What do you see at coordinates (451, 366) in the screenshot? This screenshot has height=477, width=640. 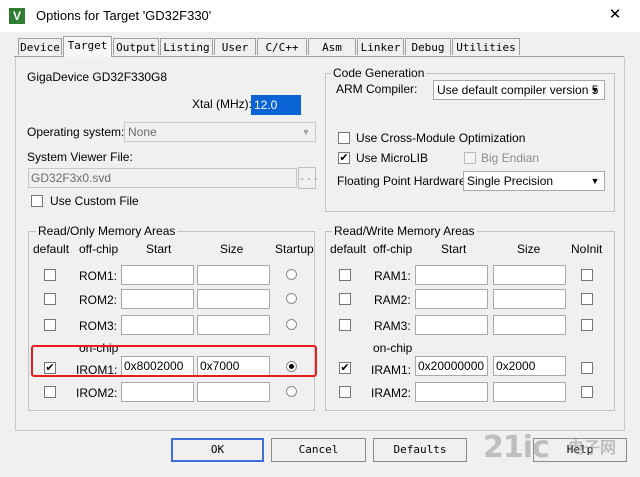 I see `iram1-start-input: 0x20000000` at bounding box center [451, 366].